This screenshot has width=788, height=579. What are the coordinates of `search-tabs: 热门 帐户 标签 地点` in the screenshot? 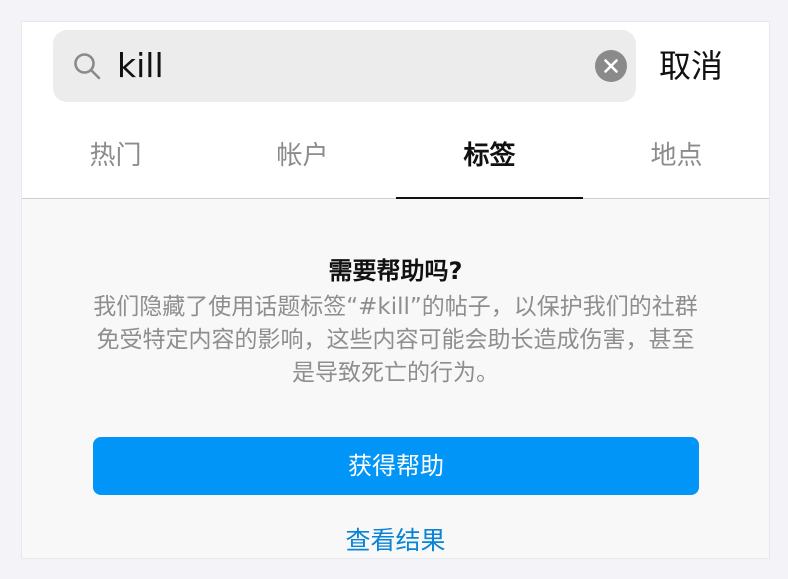 It's located at (395, 160).